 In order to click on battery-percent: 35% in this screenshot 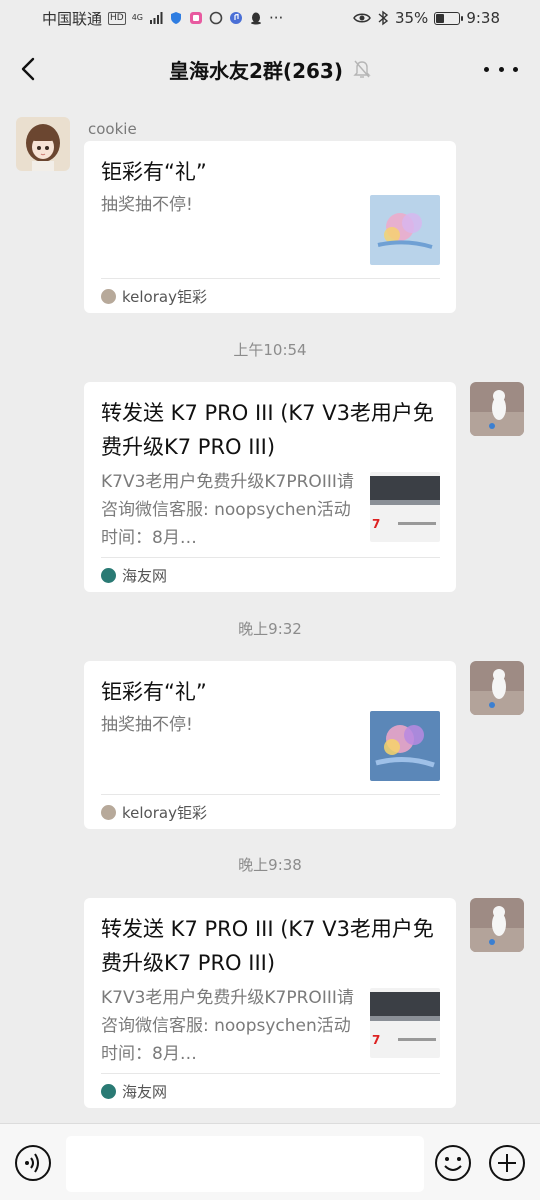, I will do `click(411, 18)`.